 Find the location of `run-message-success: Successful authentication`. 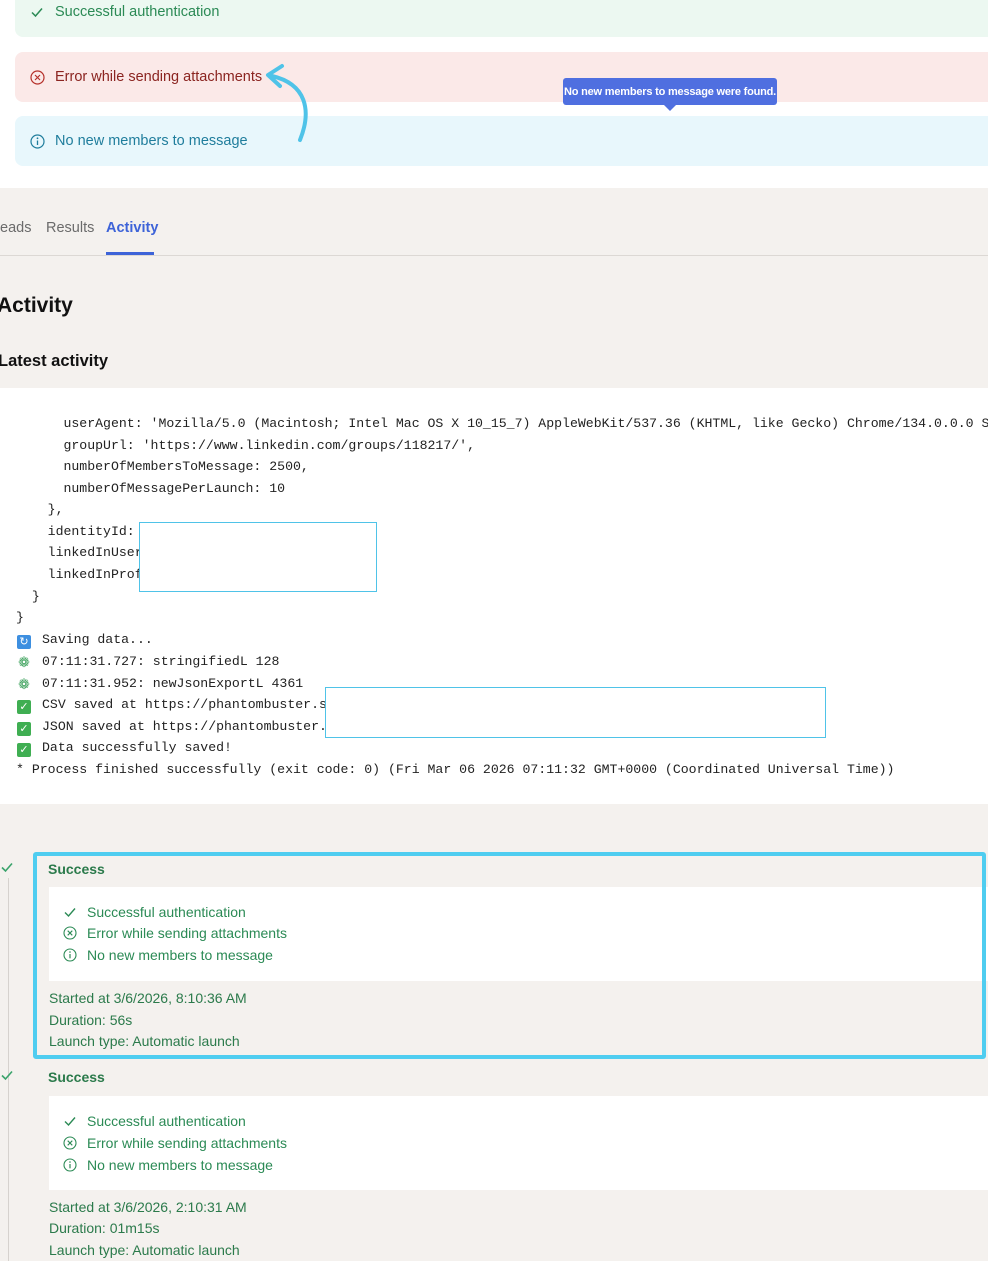

run-message-success: Successful authentication is located at coordinates (154, 1121).